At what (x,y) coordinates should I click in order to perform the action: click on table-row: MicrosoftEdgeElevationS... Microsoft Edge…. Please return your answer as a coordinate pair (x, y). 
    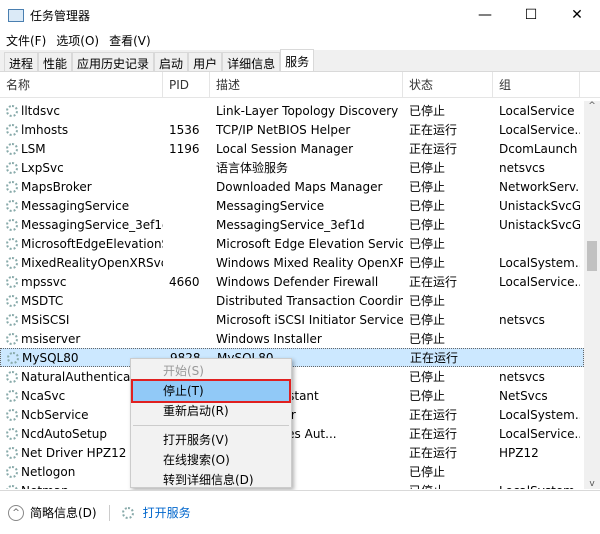
    Looking at the image, I should click on (292, 243).